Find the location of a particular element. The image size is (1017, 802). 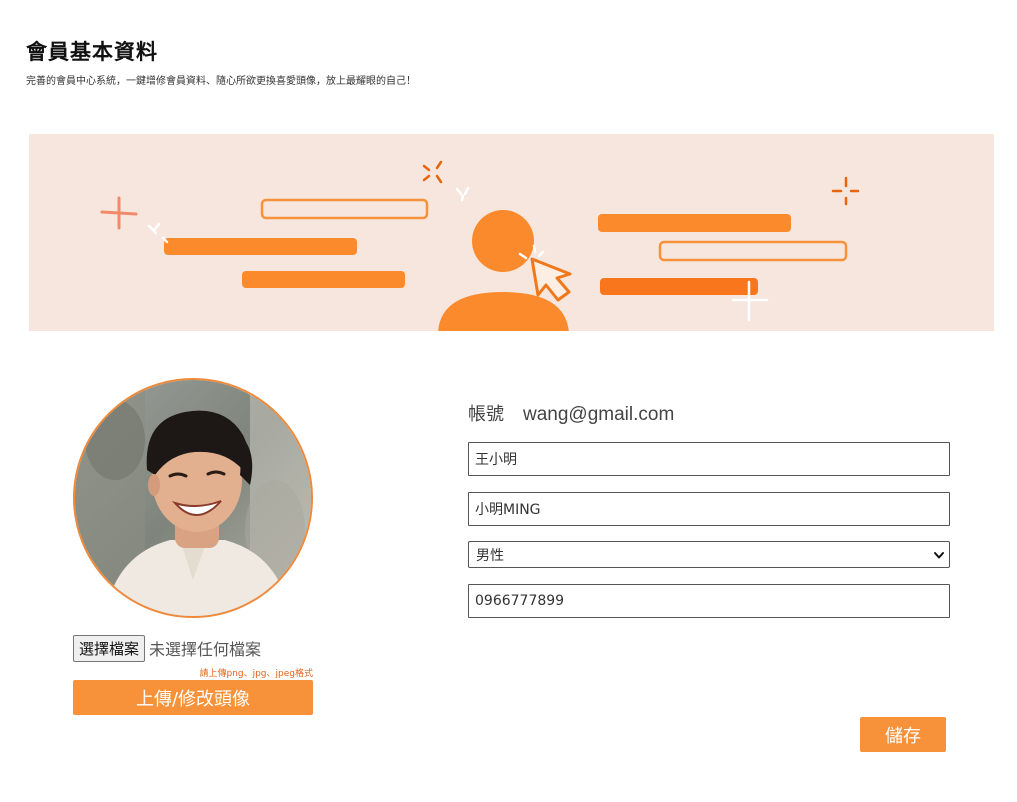

account-email: wang@gmail.com is located at coordinates (599, 414).